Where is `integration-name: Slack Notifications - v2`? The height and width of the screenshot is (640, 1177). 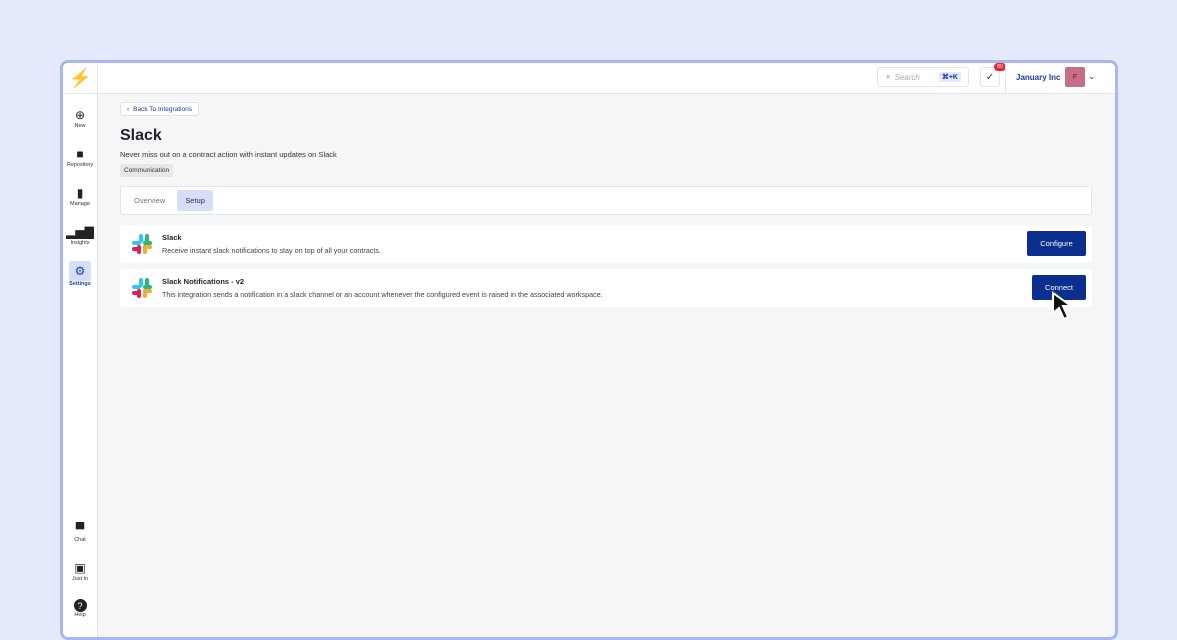 integration-name: Slack Notifications - v2 is located at coordinates (203, 281).